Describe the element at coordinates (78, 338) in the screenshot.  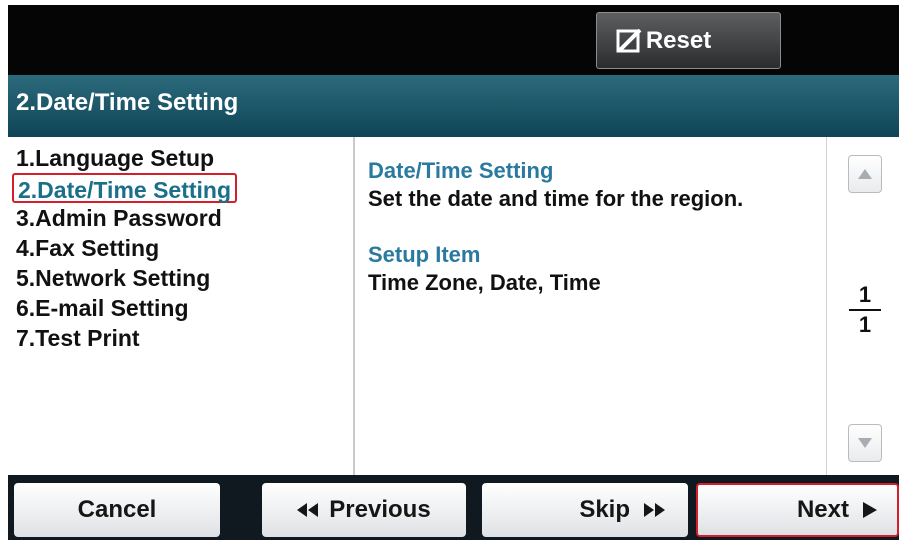
I see `menu-item-test-print: 7.Test Print` at that location.